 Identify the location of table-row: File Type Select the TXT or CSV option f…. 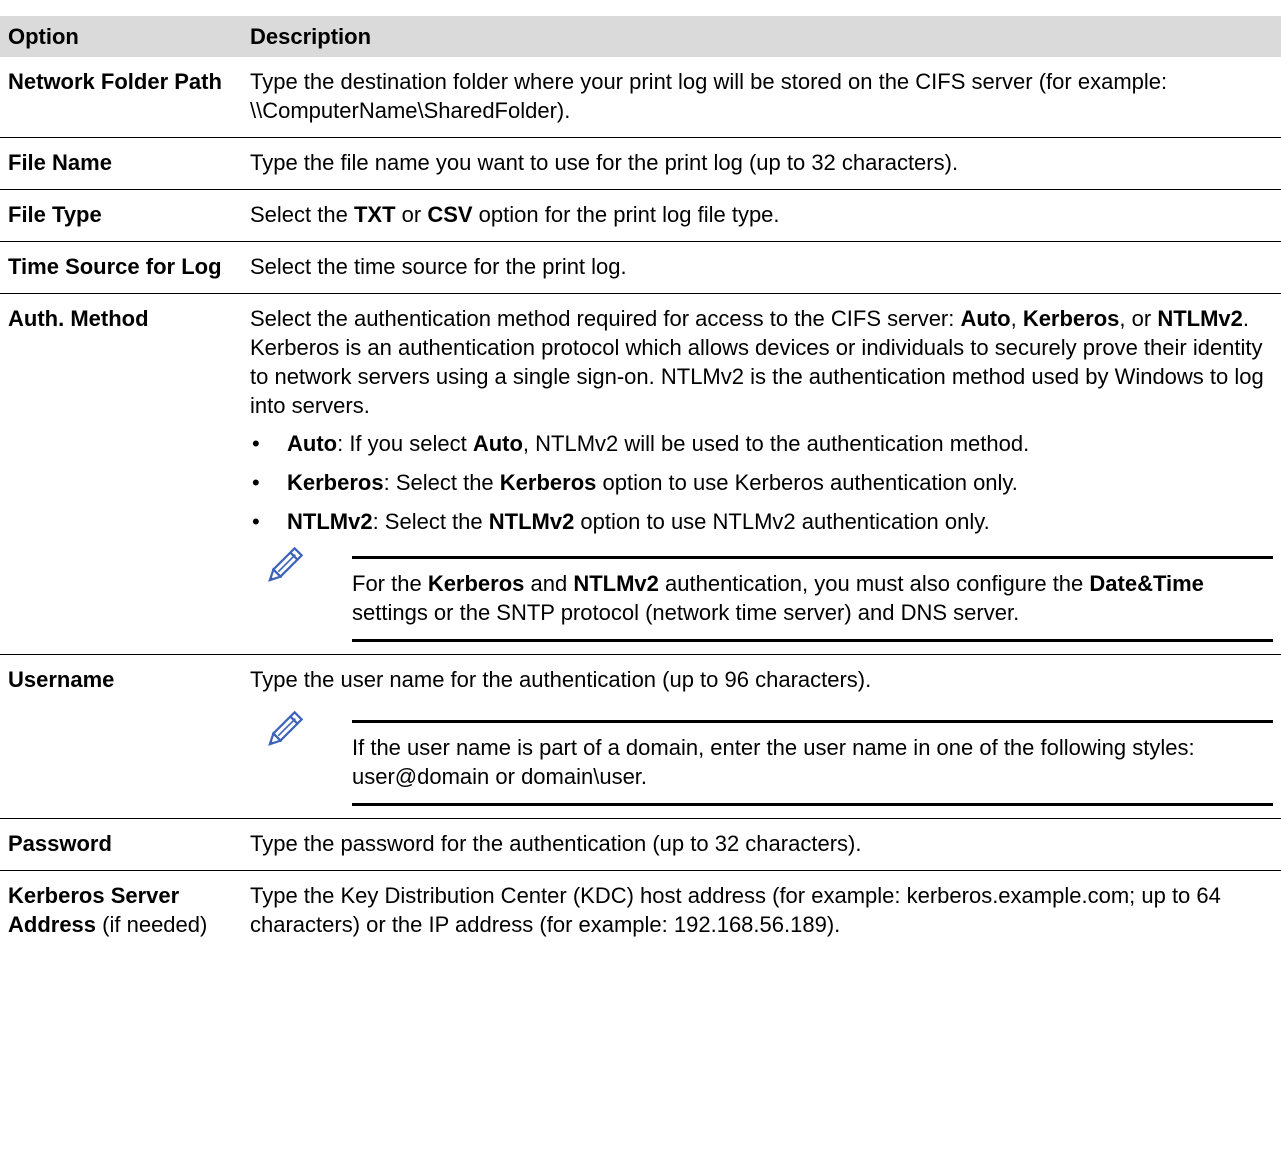
(640, 215).